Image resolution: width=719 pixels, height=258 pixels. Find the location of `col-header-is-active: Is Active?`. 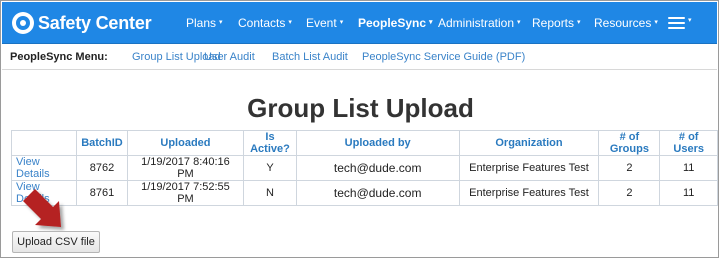

col-header-is-active: Is Active? is located at coordinates (270, 143).